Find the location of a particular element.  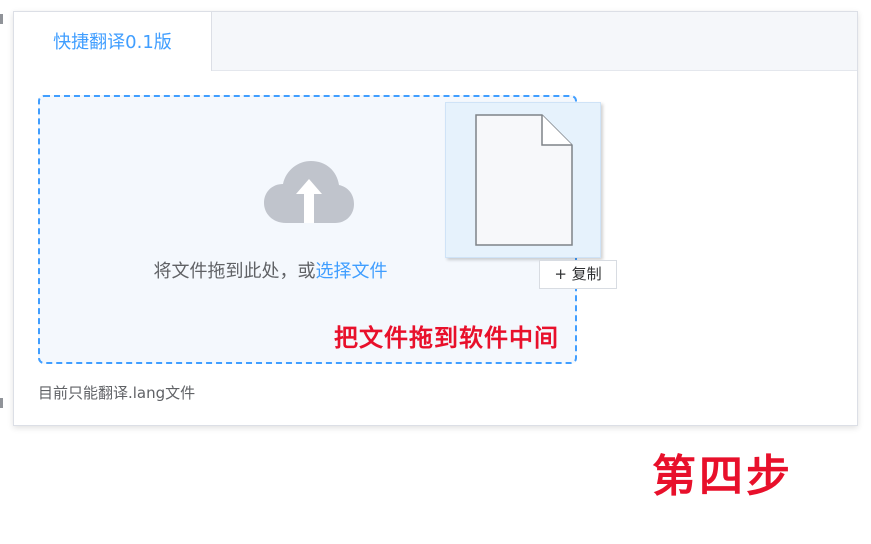

tab-bar: 快捷翻译0.1版 is located at coordinates (435, 41).